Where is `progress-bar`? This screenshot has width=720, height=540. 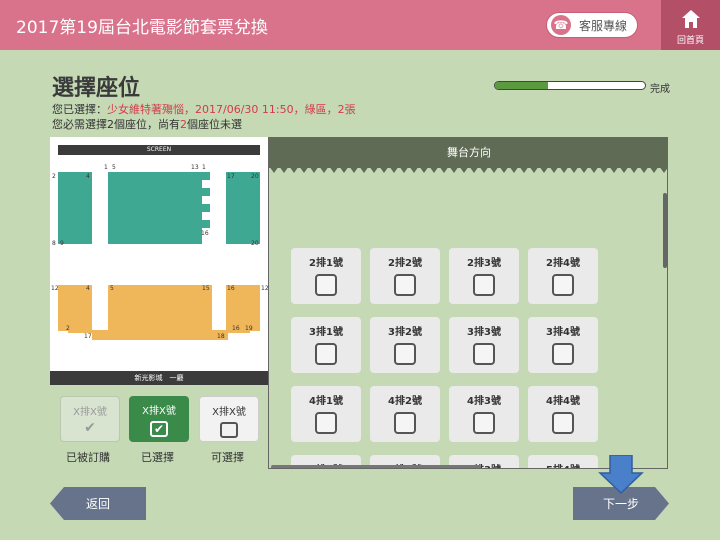
progress-bar is located at coordinates (570, 85).